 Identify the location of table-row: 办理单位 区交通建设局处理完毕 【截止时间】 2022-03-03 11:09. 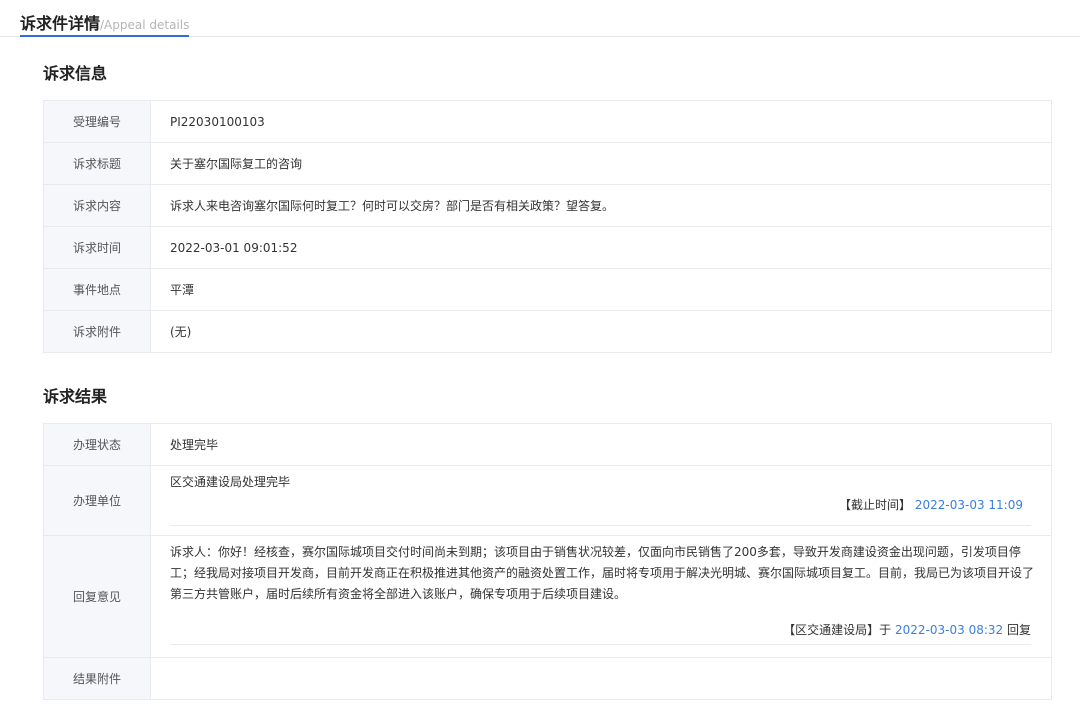
(547, 500).